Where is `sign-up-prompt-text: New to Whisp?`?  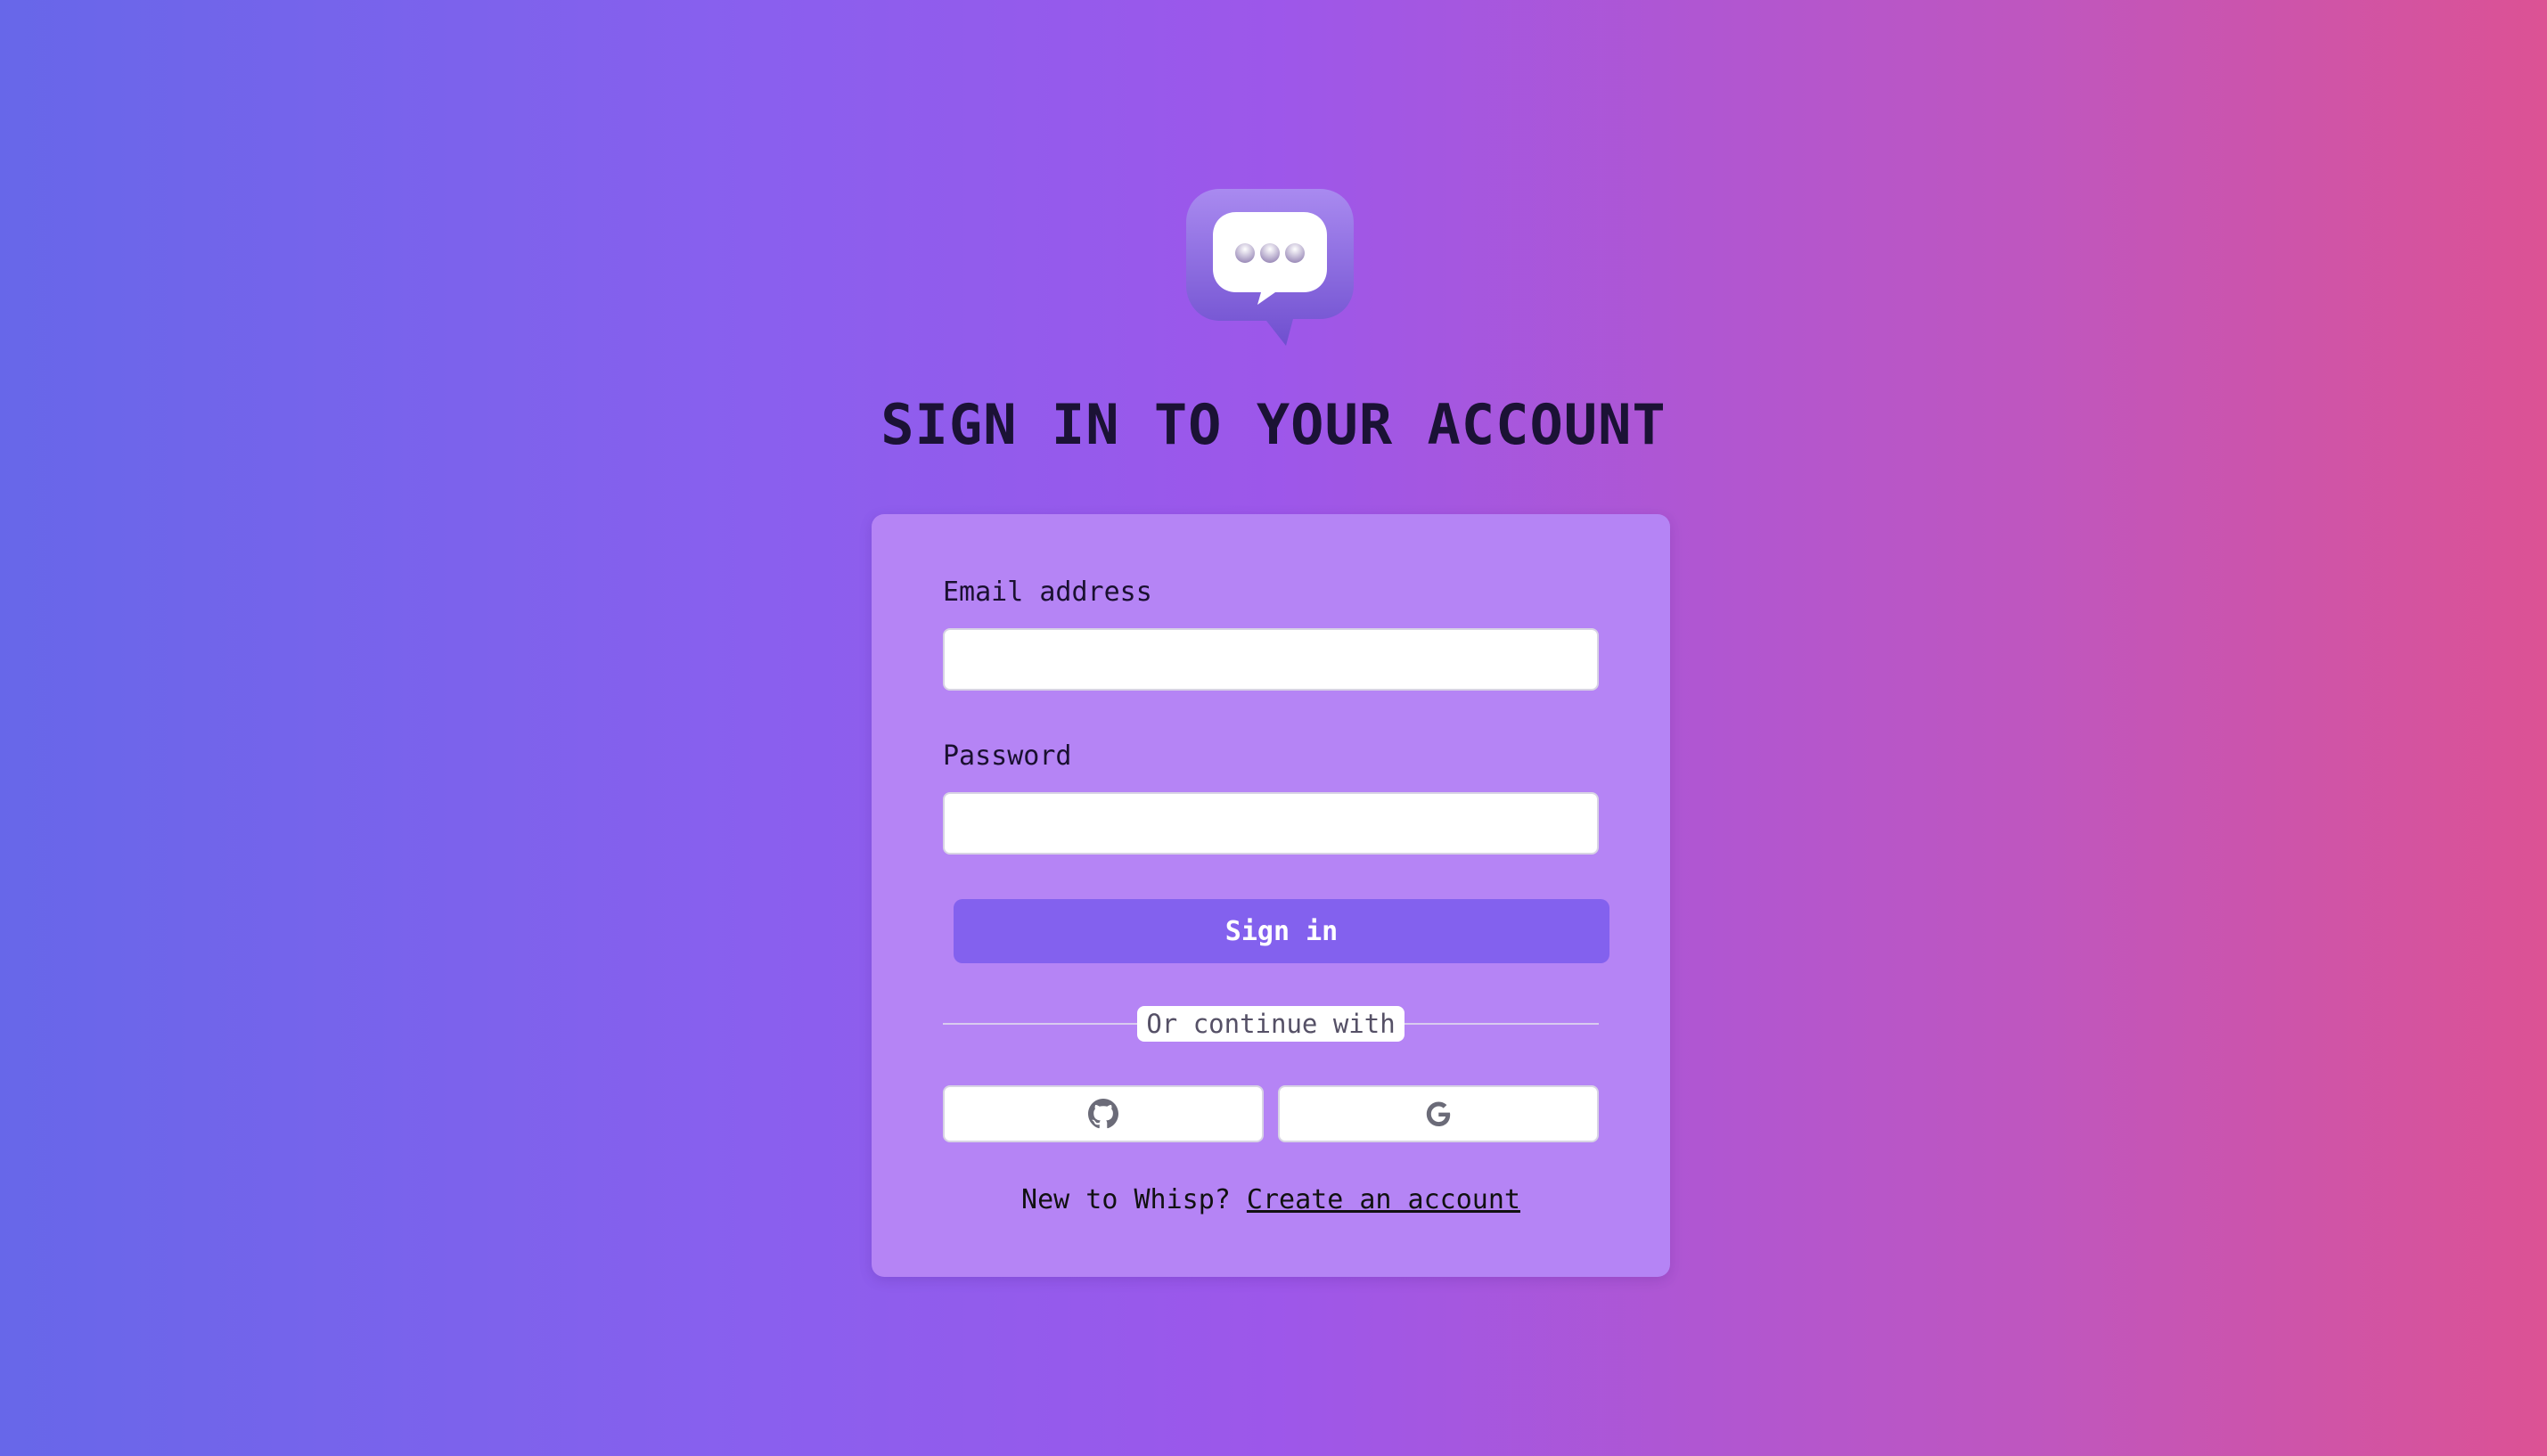 sign-up-prompt-text: New to Whisp? is located at coordinates (1126, 1199).